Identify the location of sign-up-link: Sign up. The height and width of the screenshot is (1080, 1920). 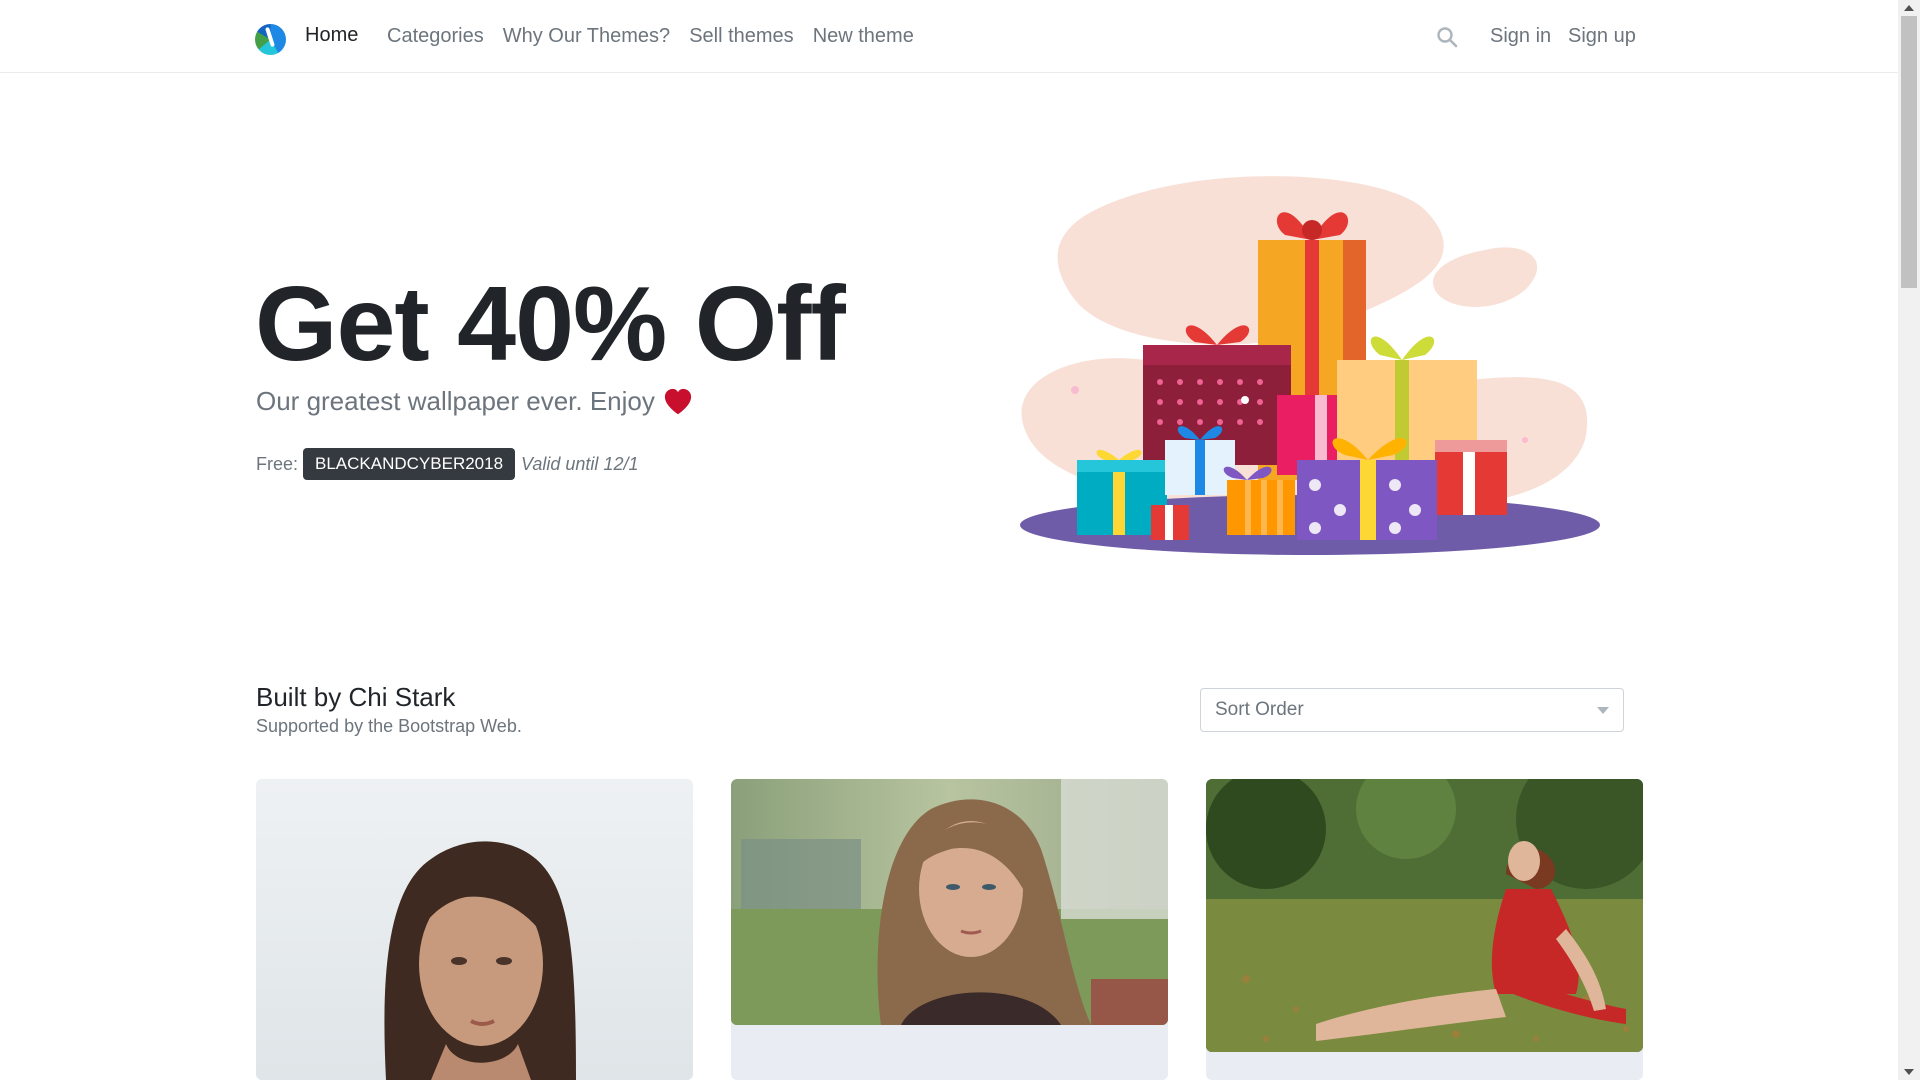
(1602, 36).